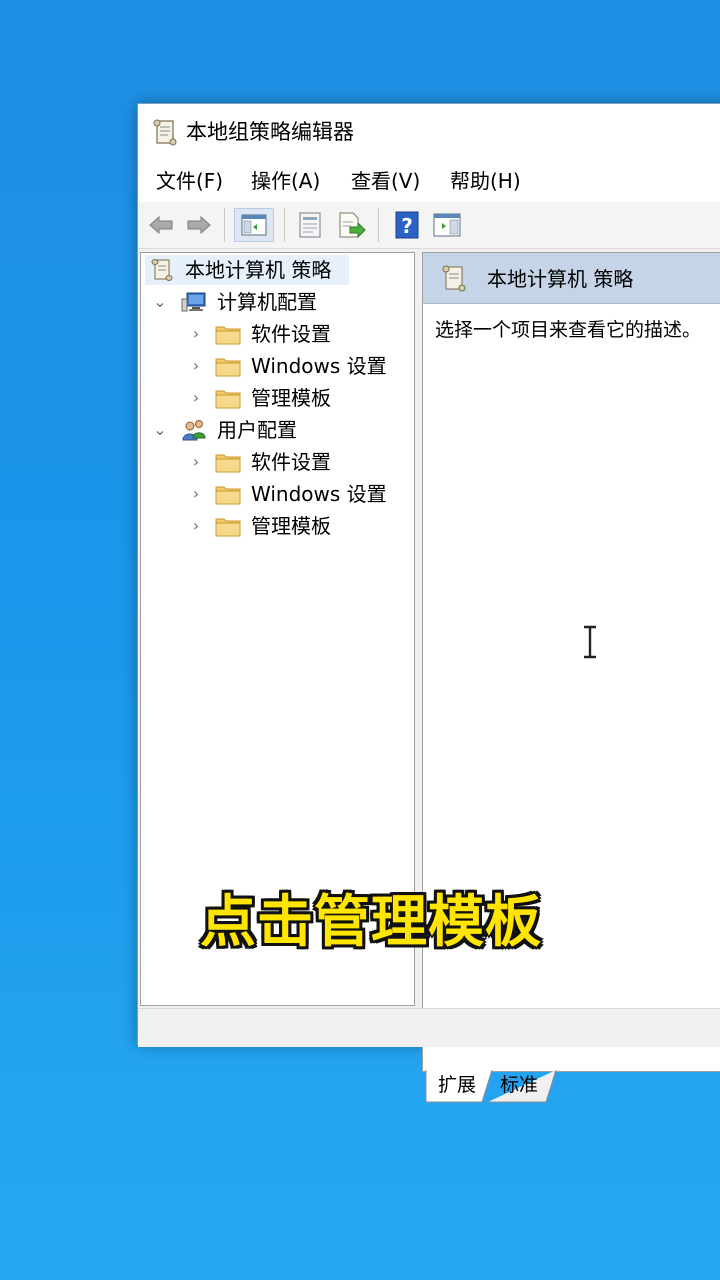  Describe the element at coordinates (267, 302) in the screenshot. I see `tree-label: 计算机配置` at that location.